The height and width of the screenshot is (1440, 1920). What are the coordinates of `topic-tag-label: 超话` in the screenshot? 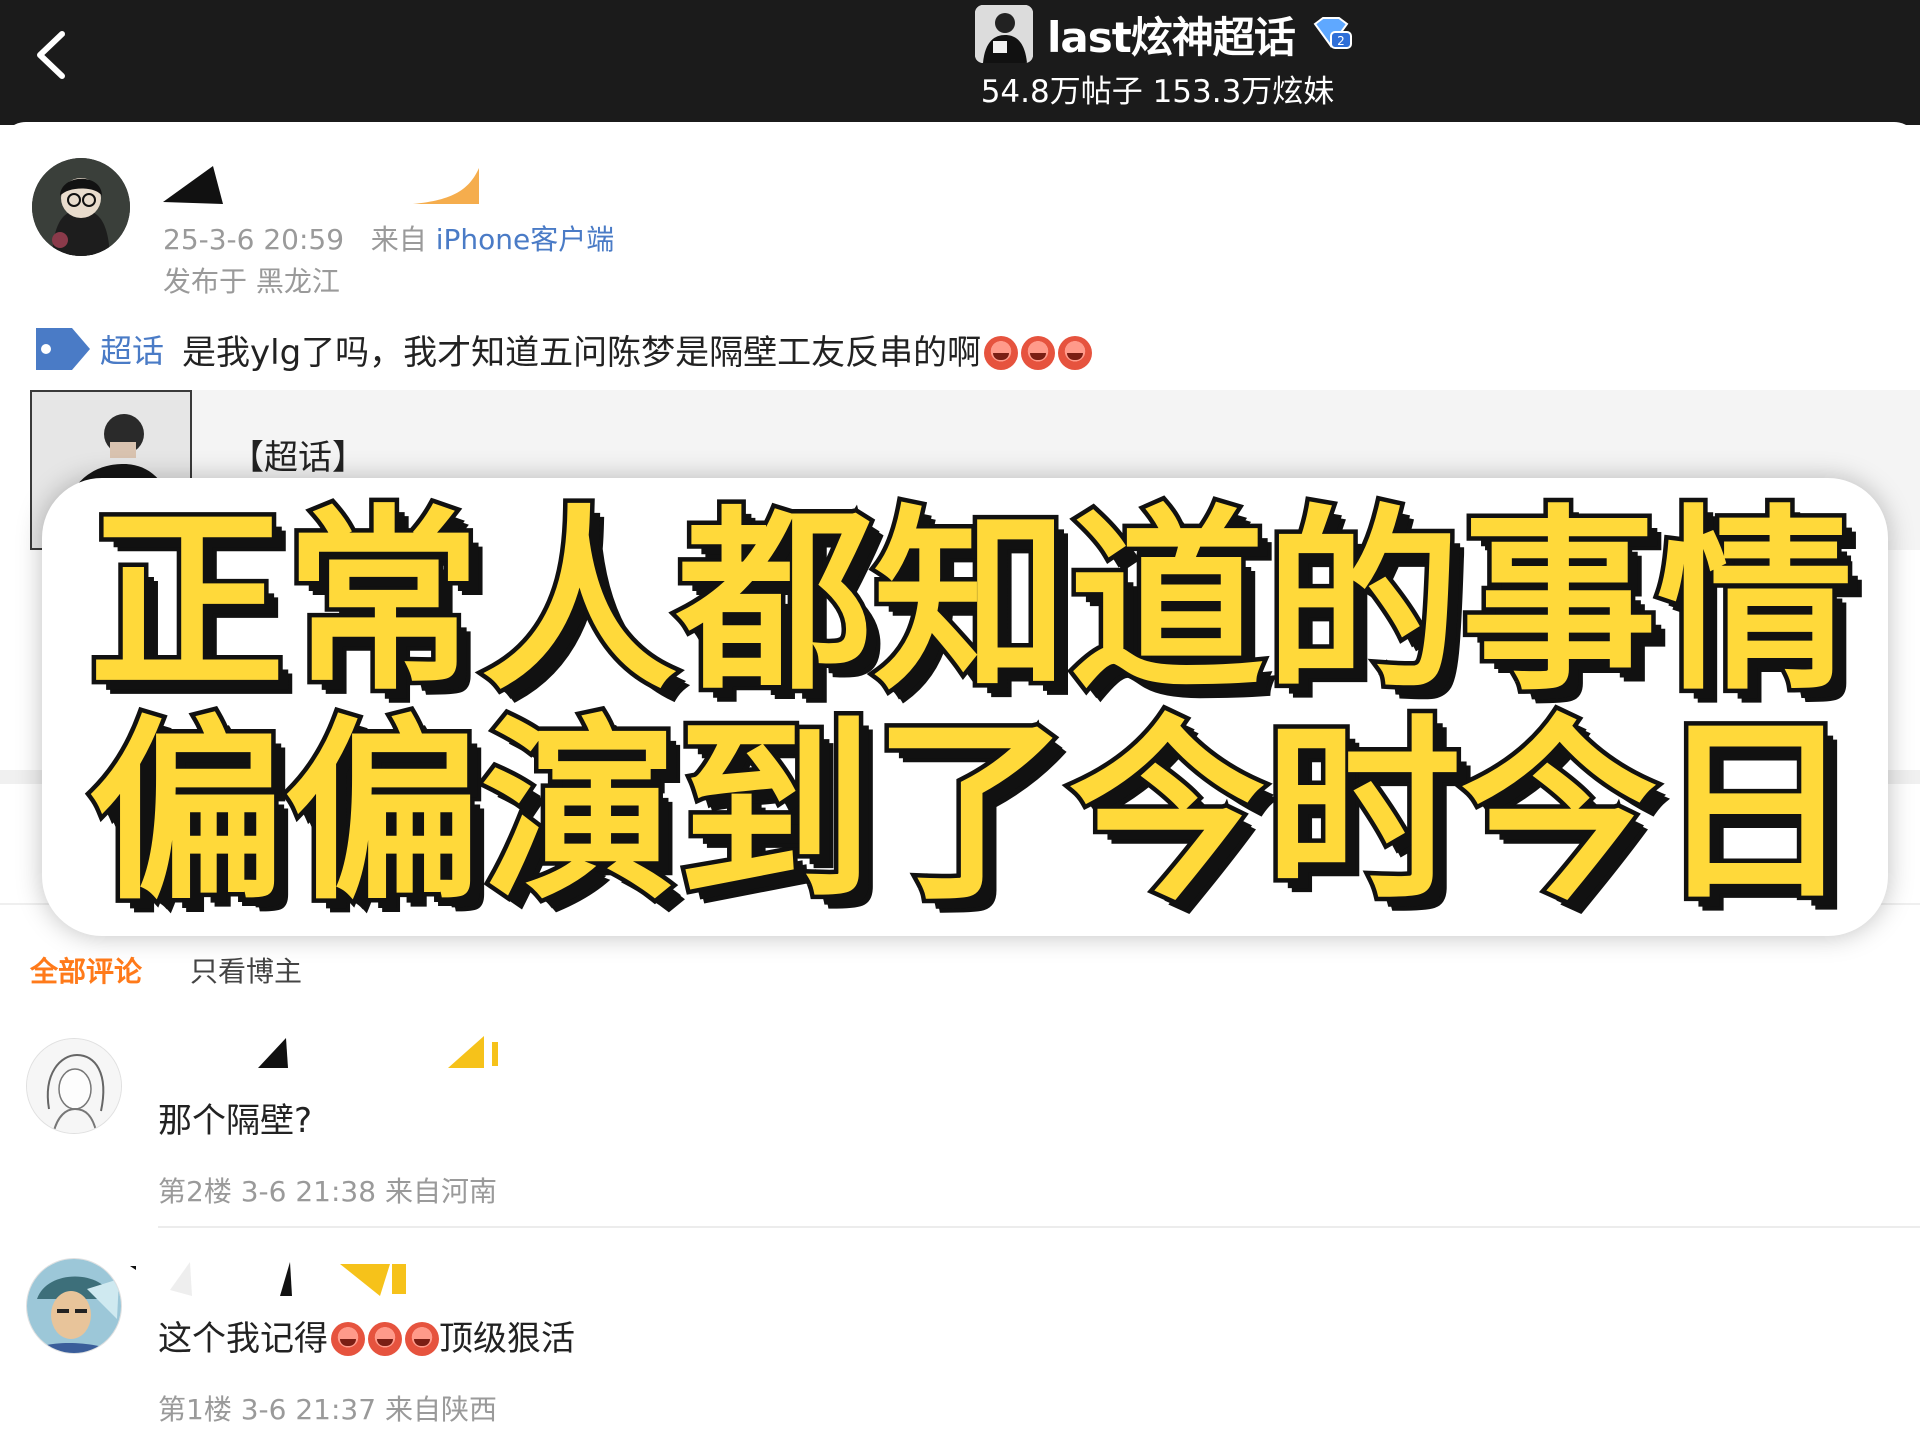 It's located at (132, 351).